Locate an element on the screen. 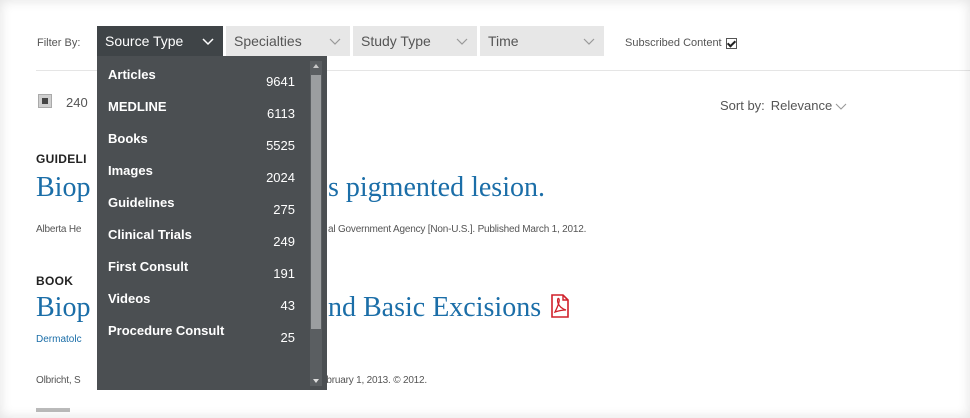 The width and height of the screenshot is (970, 418). filter-by-label: Filter By: is located at coordinates (59, 43).